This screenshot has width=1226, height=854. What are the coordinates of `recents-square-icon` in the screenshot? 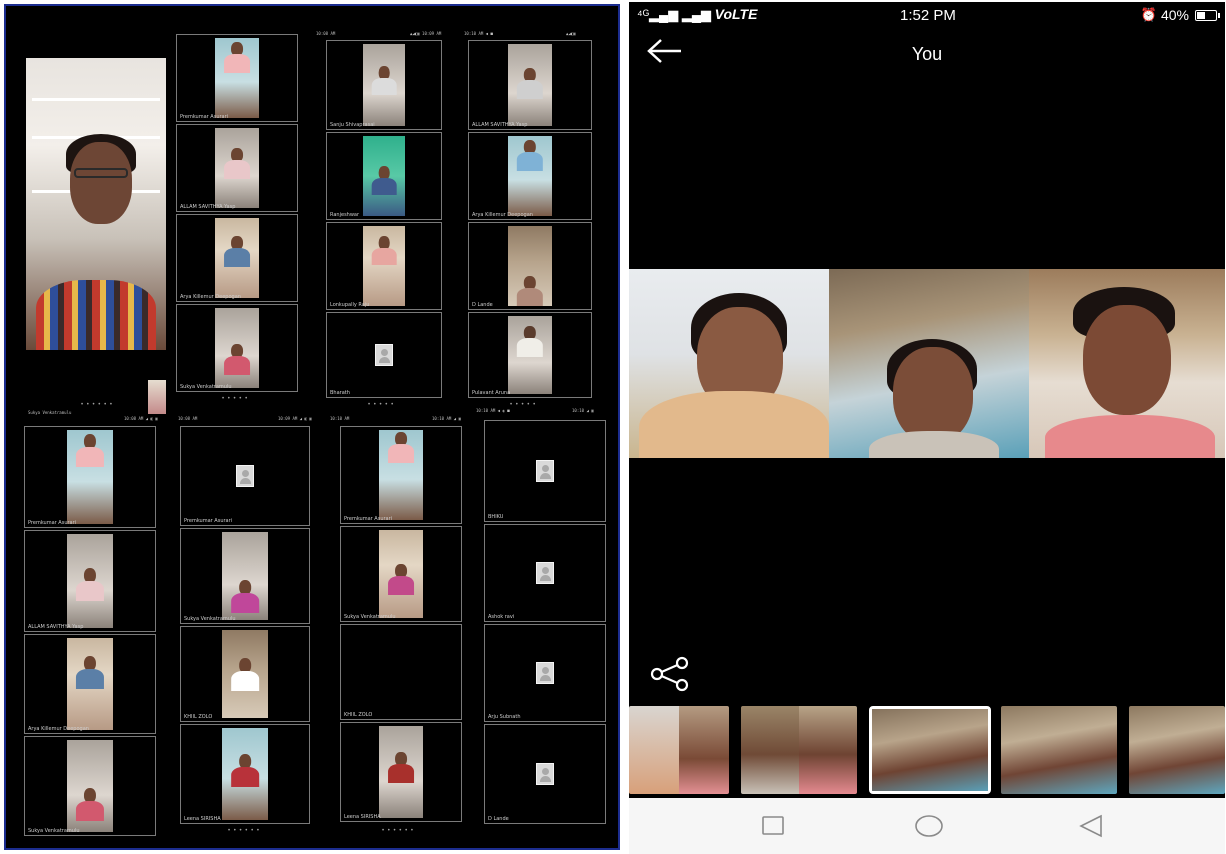 It's located at (773, 825).